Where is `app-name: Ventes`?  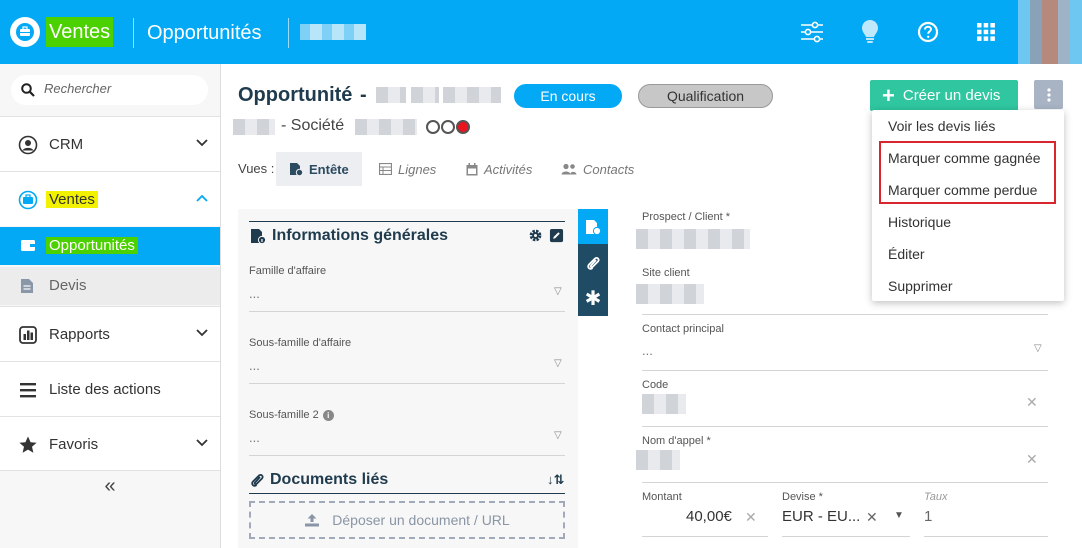
app-name: Ventes is located at coordinates (80, 32).